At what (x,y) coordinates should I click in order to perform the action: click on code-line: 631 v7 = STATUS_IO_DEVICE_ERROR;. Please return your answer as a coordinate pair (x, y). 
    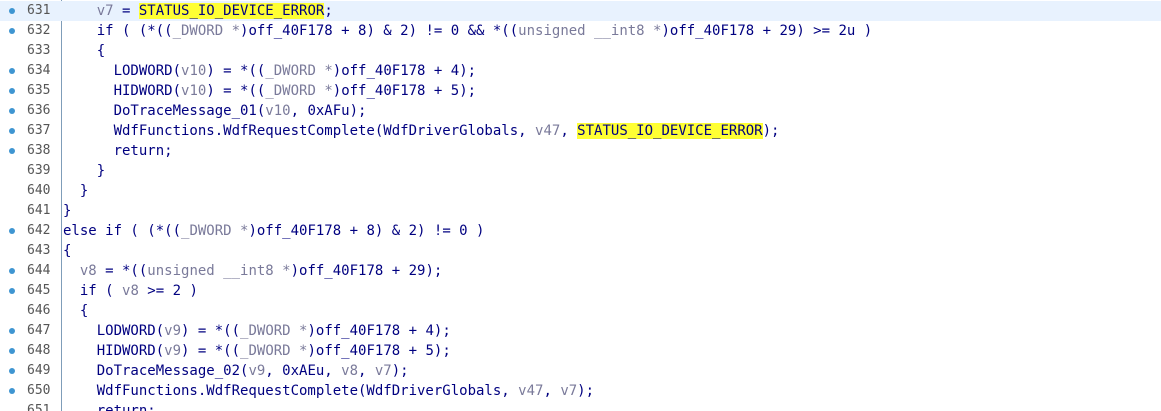
    Looking at the image, I should click on (580, 11).